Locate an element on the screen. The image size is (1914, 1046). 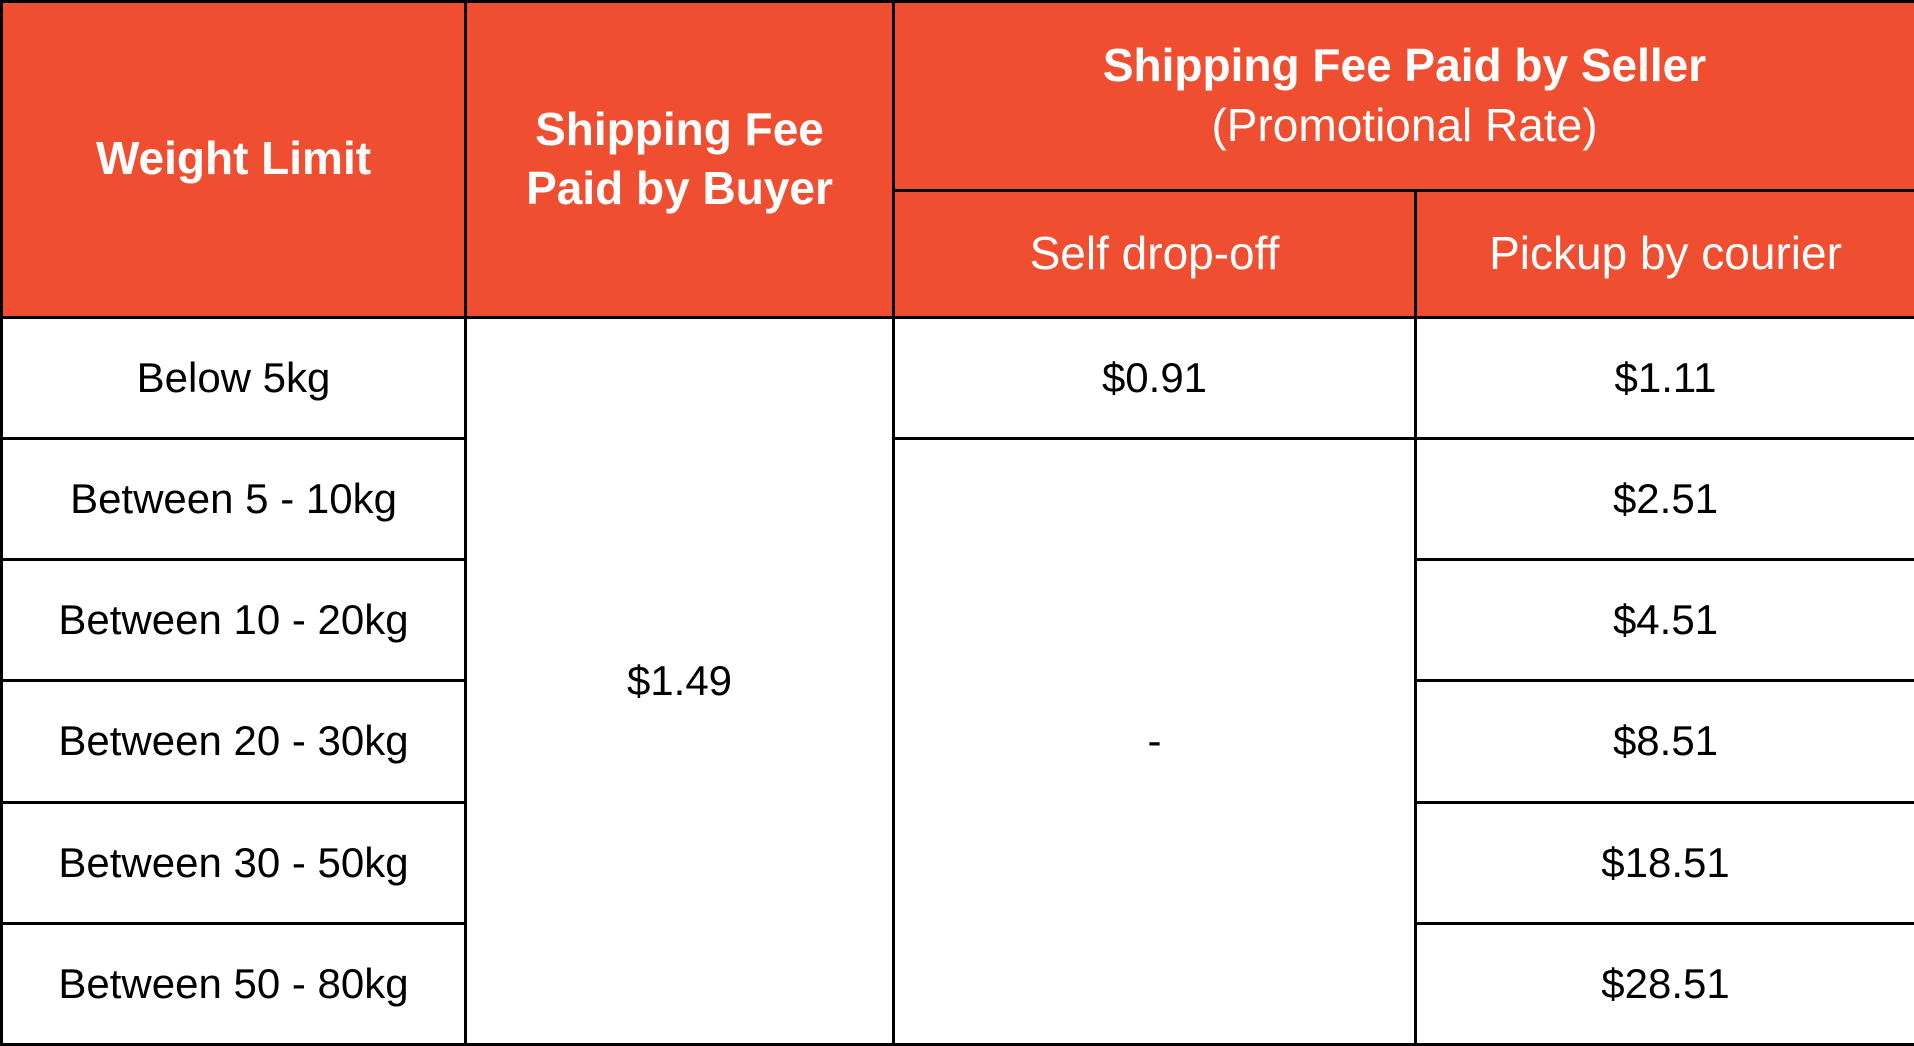
pickup-cell: $4.51 is located at coordinates (1663, 620).